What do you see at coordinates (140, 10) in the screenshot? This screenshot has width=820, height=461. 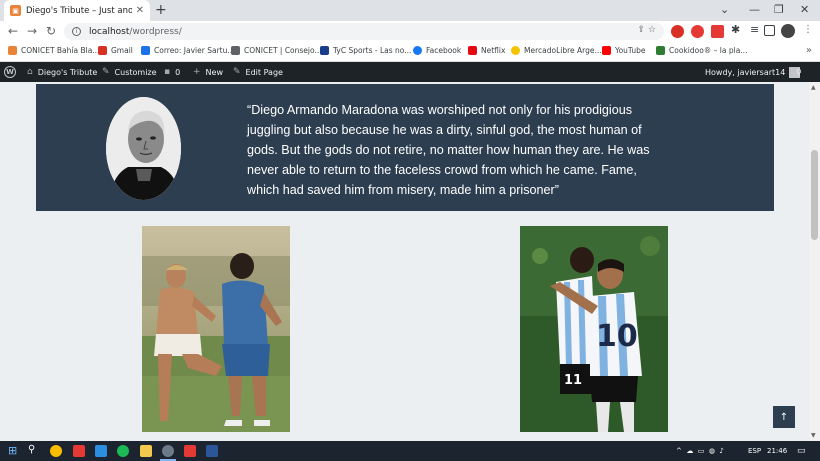 I see `close-icon: ✕` at bounding box center [140, 10].